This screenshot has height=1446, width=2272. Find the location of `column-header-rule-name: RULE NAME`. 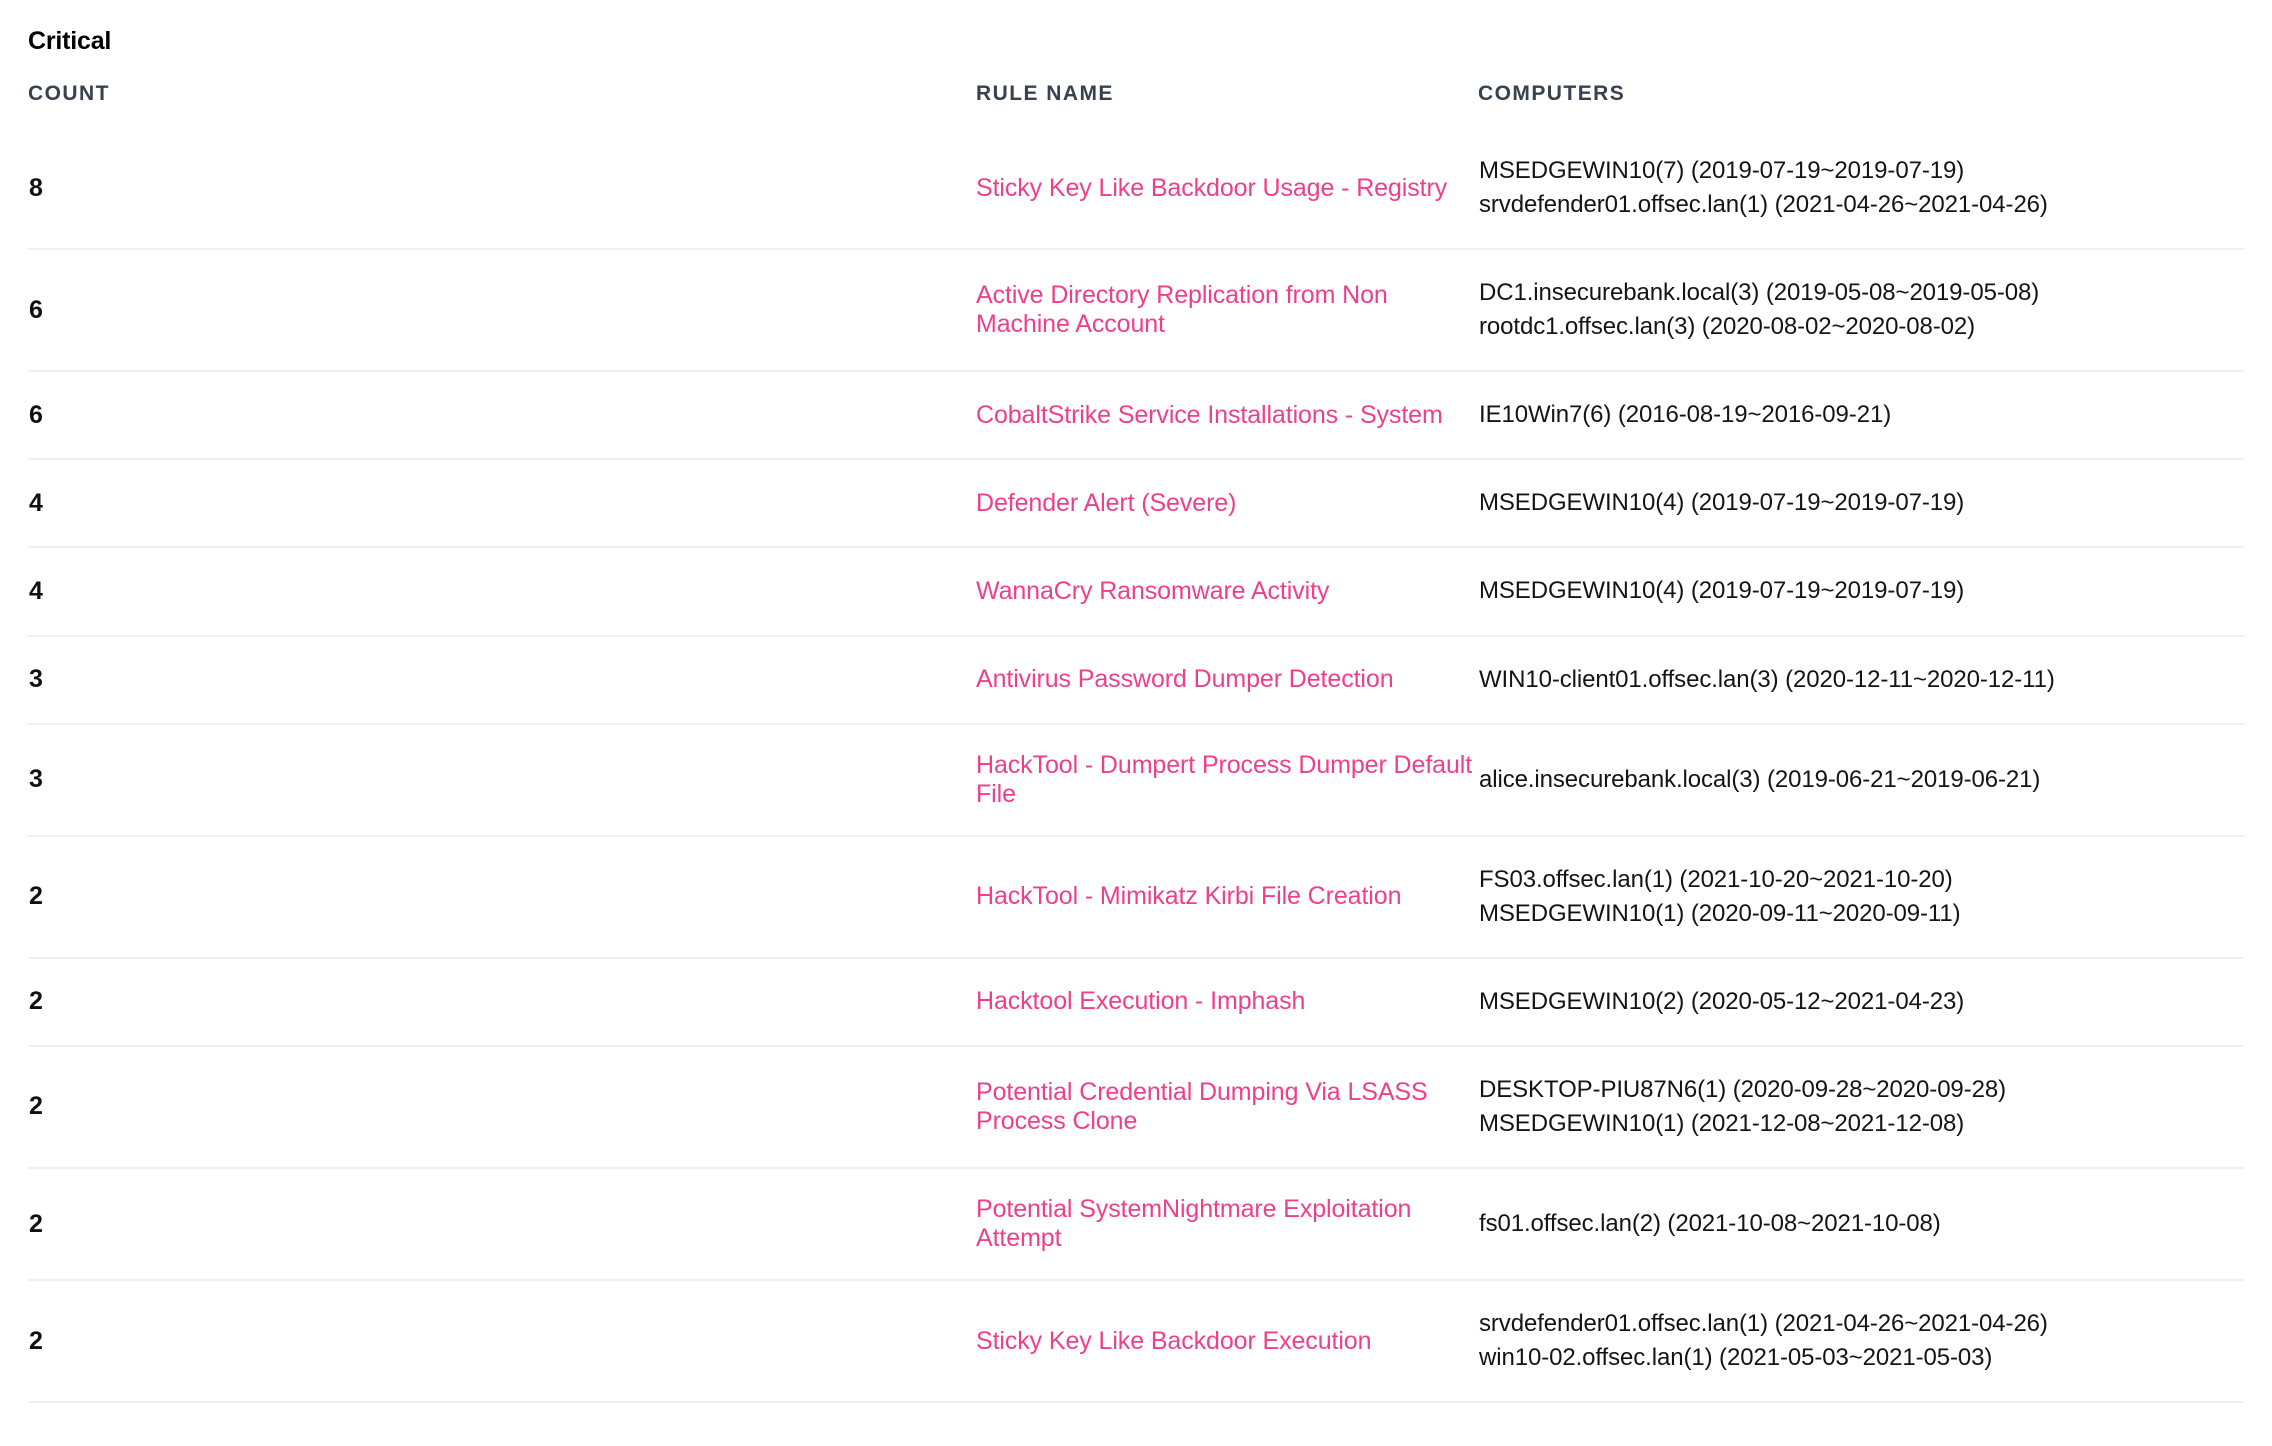

column-header-rule-name: RULE NAME is located at coordinates (1045, 93).